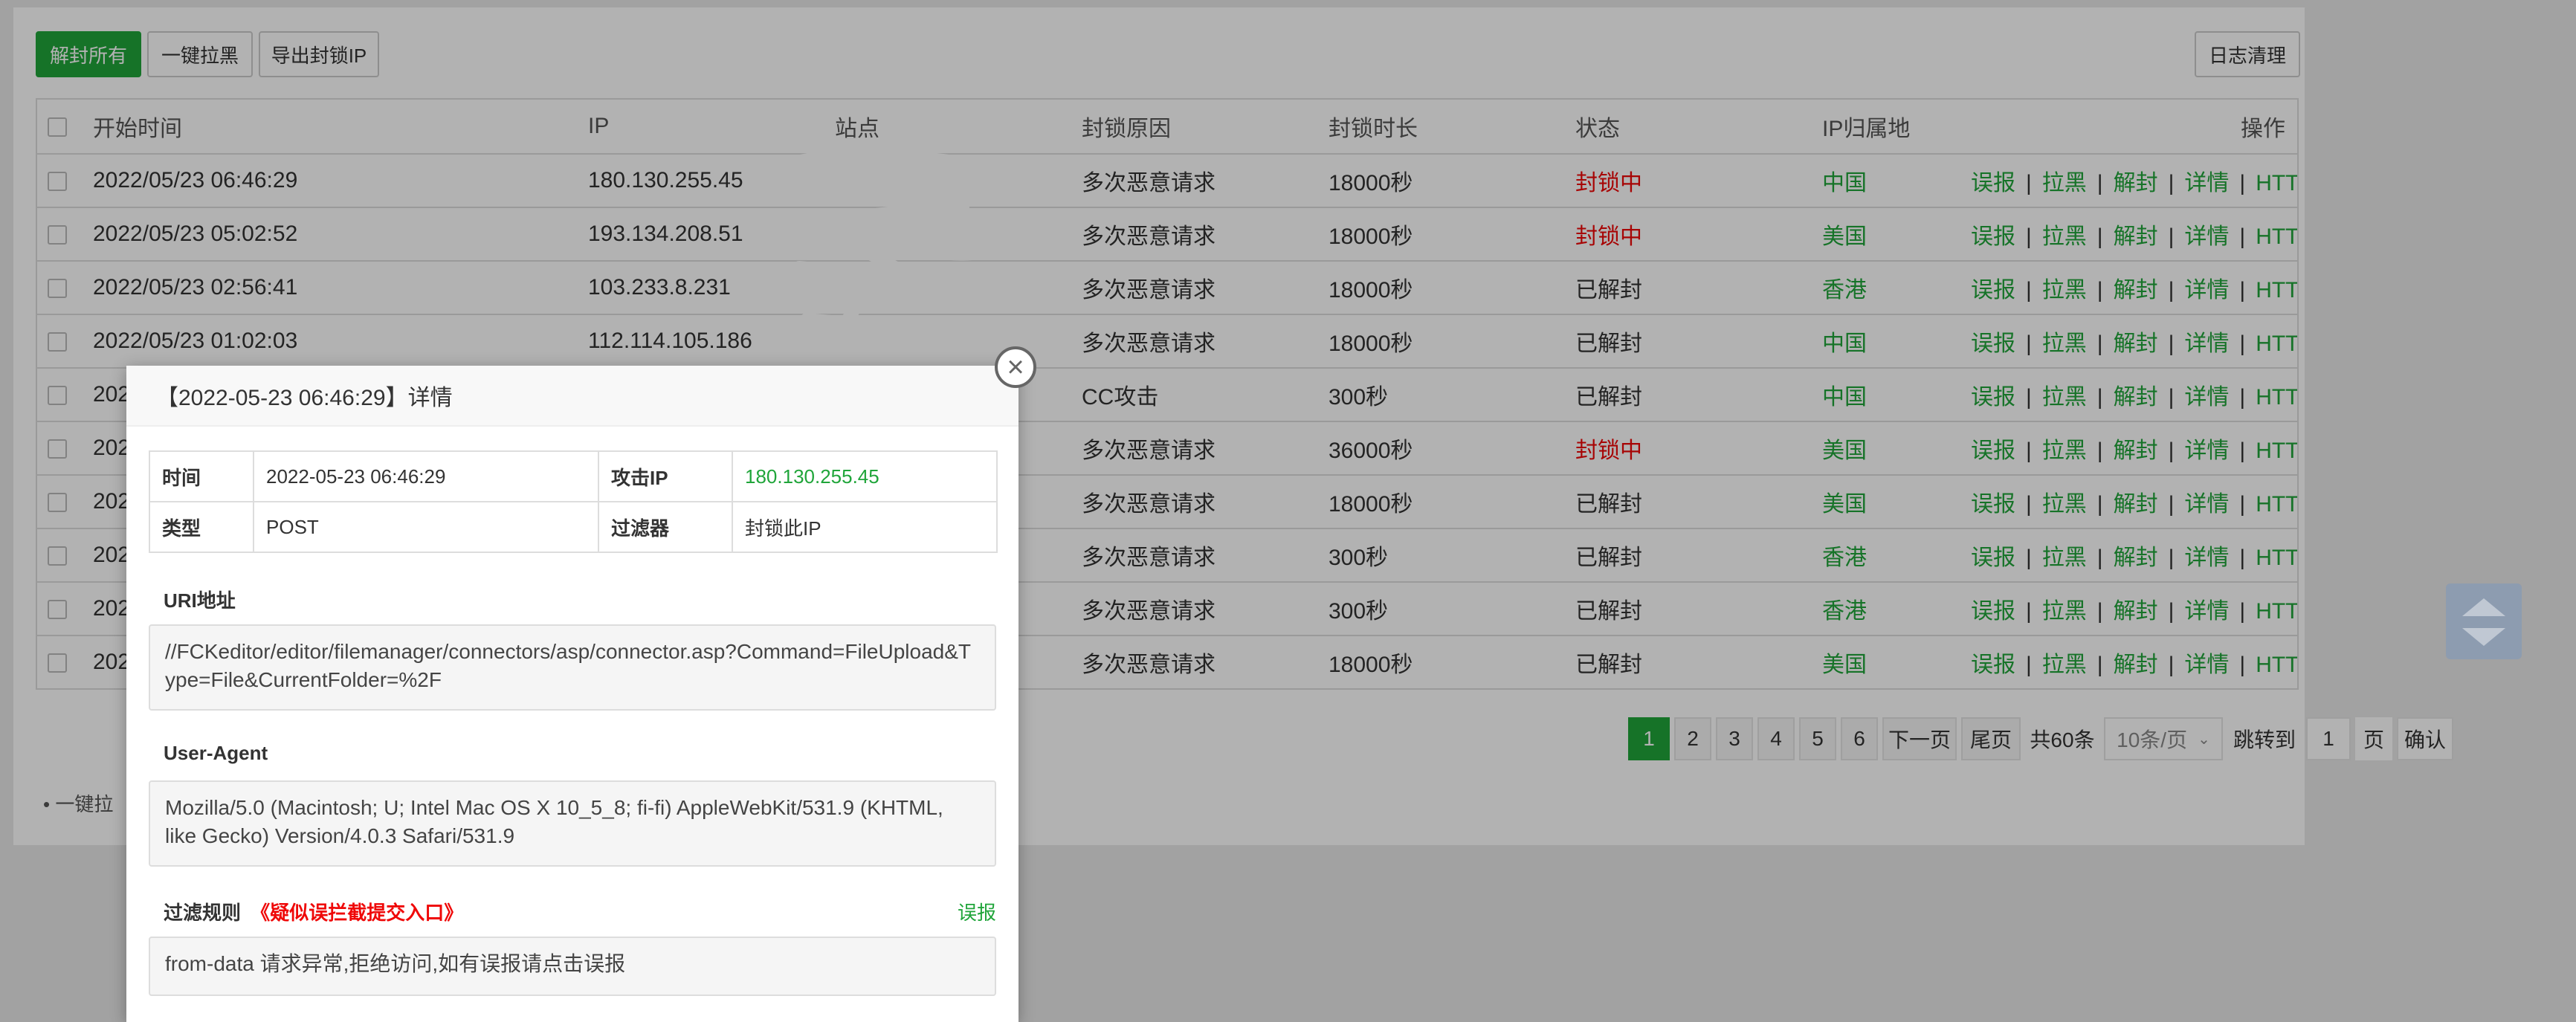 The height and width of the screenshot is (1022, 2576). What do you see at coordinates (216, 753) in the screenshot?
I see `user-agent-label: User-Agent` at bounding box center [216, 753].